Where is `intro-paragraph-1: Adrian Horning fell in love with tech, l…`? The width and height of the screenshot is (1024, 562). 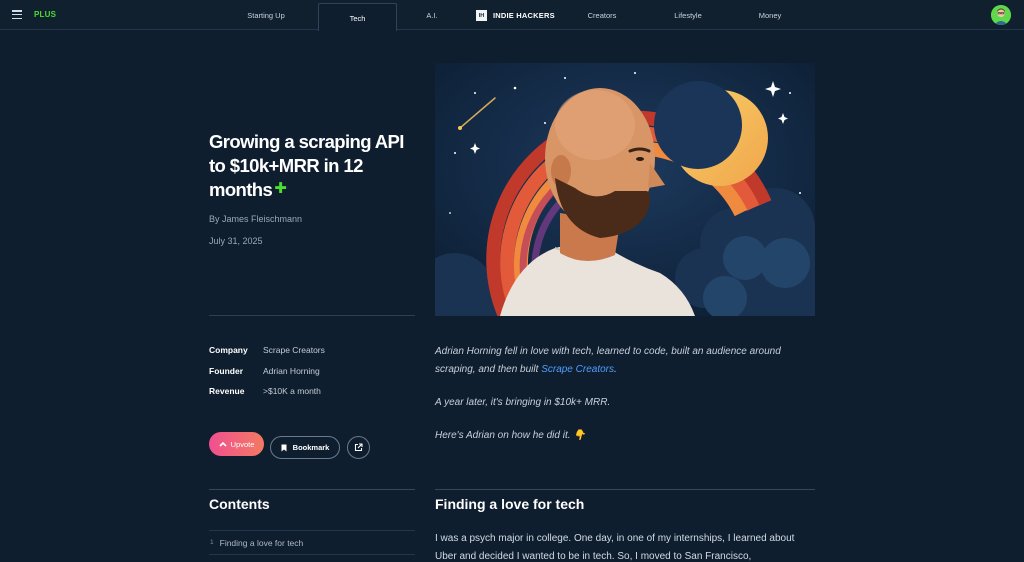
intro-paragraph-1: Adrian Horning fell in love with tech, l… is located at coordinates (625, 361).